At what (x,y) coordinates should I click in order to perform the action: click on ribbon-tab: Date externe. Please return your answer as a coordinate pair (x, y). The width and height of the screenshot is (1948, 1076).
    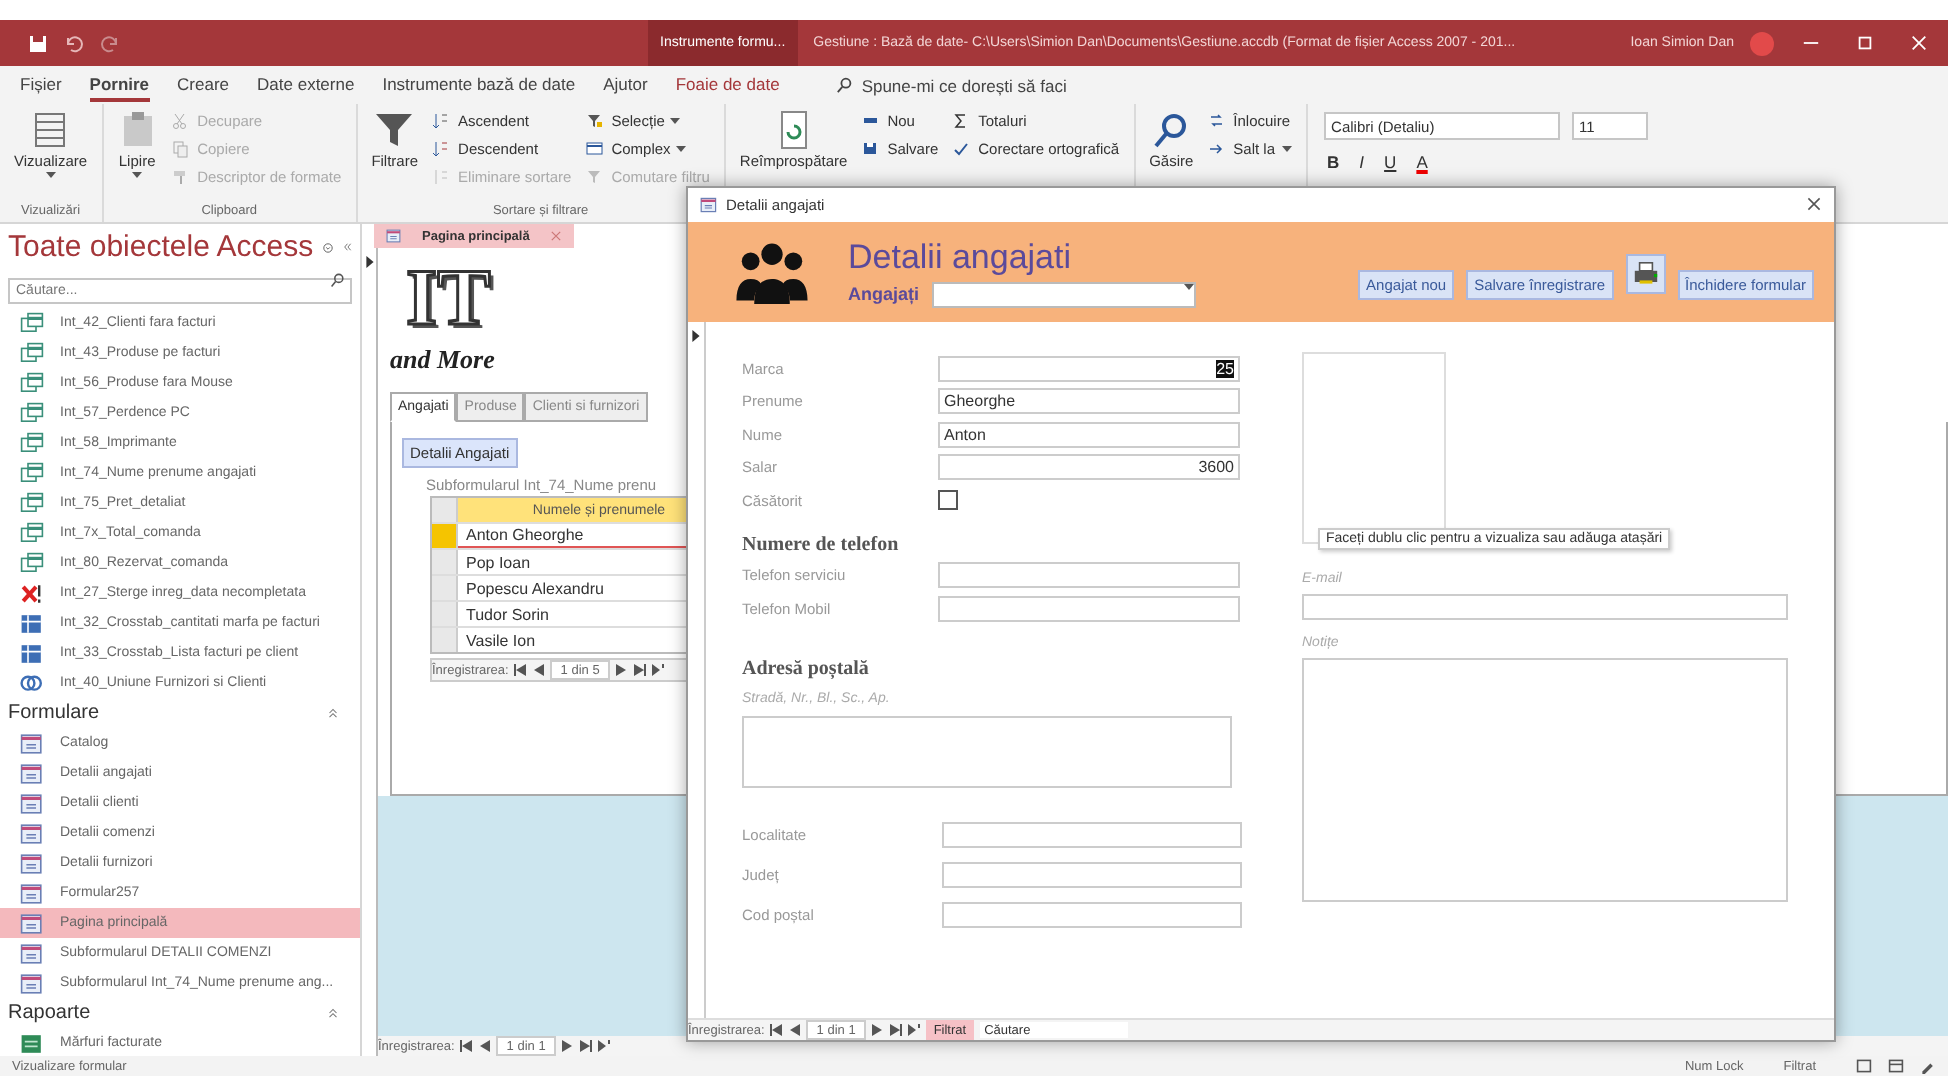
    Looking at the image, I should click on (306, 85).